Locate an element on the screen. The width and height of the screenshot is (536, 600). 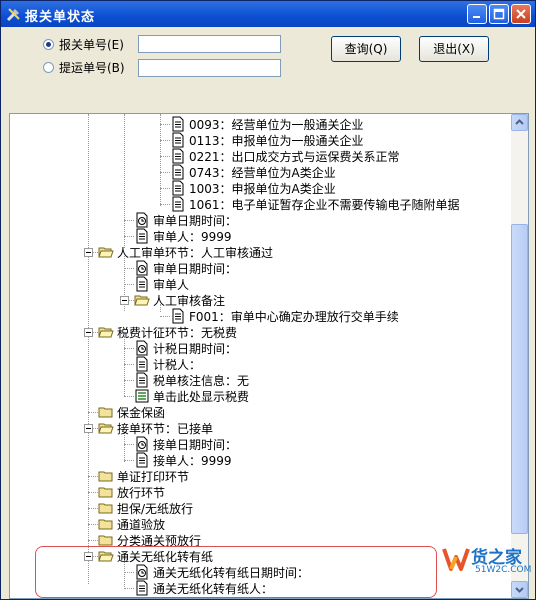
radio-label-declaration-no: 报关单号(E) is located at coordinates (91, 44).